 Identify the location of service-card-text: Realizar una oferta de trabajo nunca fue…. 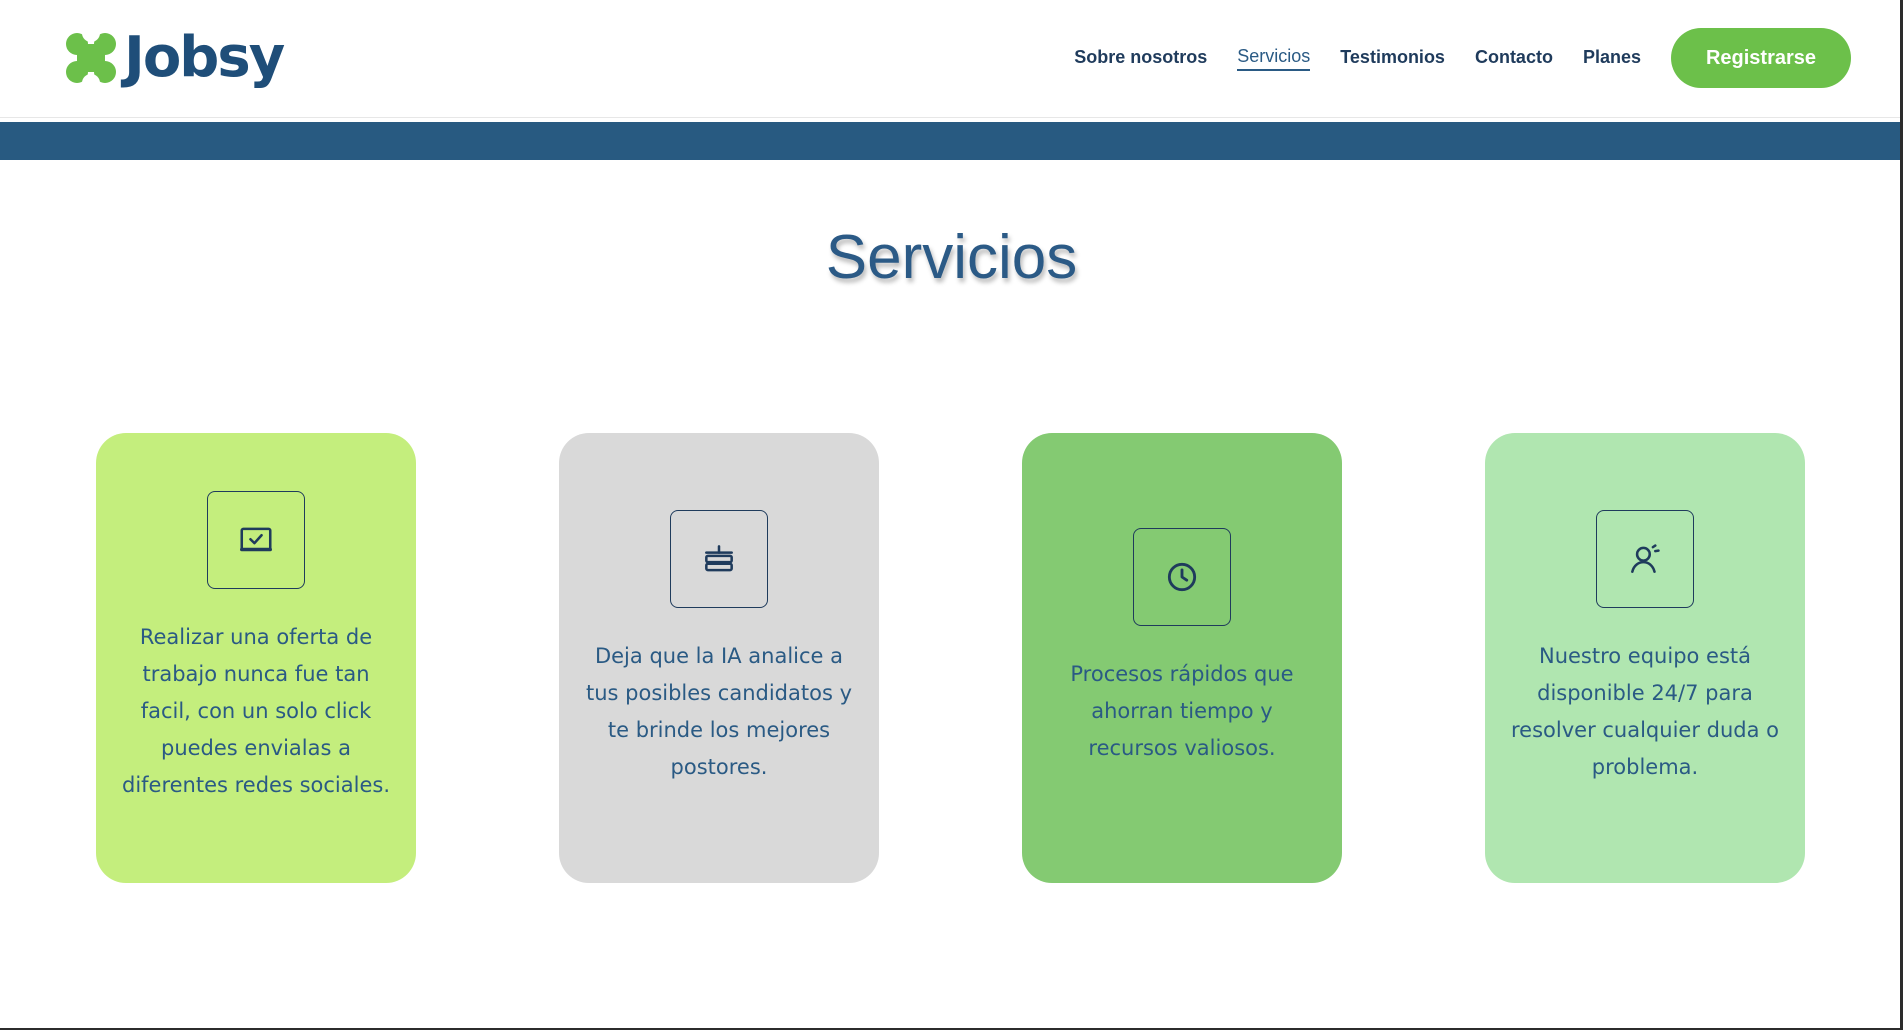
(256, 711).